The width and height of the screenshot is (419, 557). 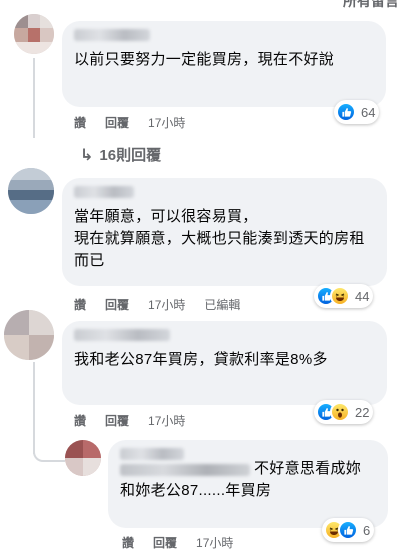 I want to click on mention-blur, so click(x=185, y=470).